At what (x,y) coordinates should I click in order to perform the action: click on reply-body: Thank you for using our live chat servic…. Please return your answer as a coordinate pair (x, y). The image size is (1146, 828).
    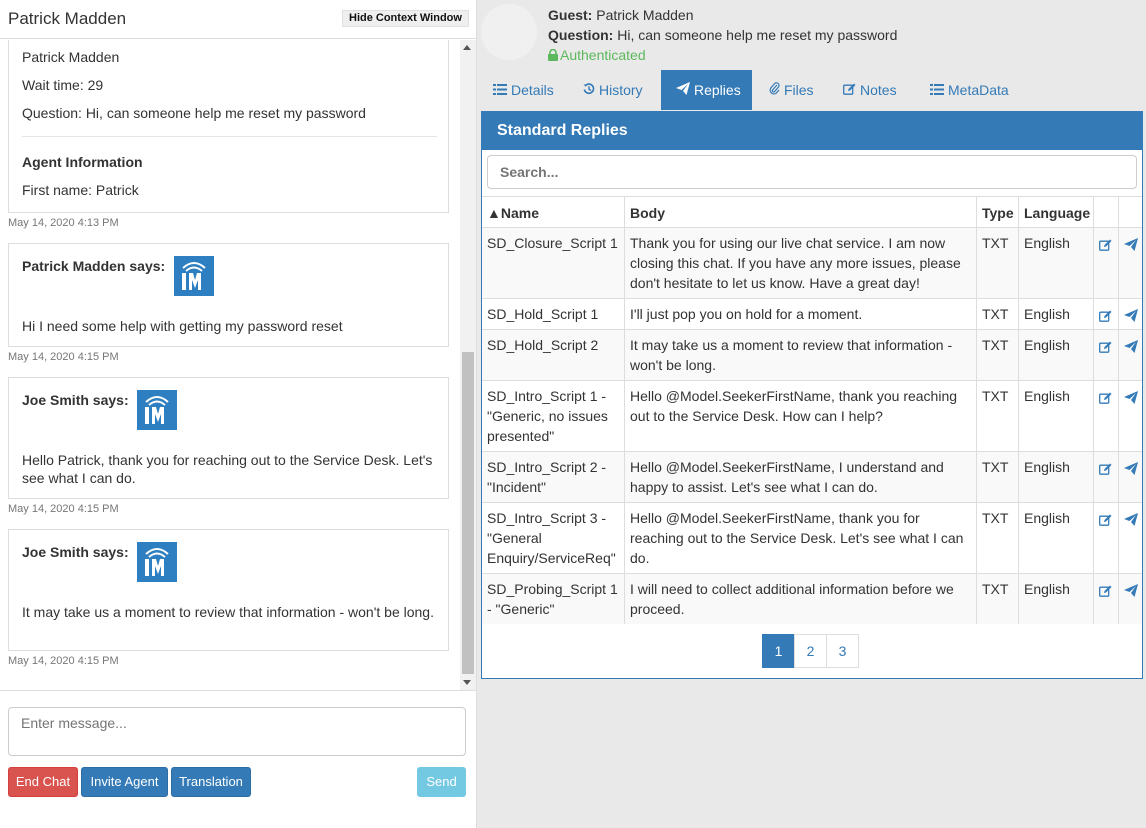
    Looking at the image, I should click on (800, 263).